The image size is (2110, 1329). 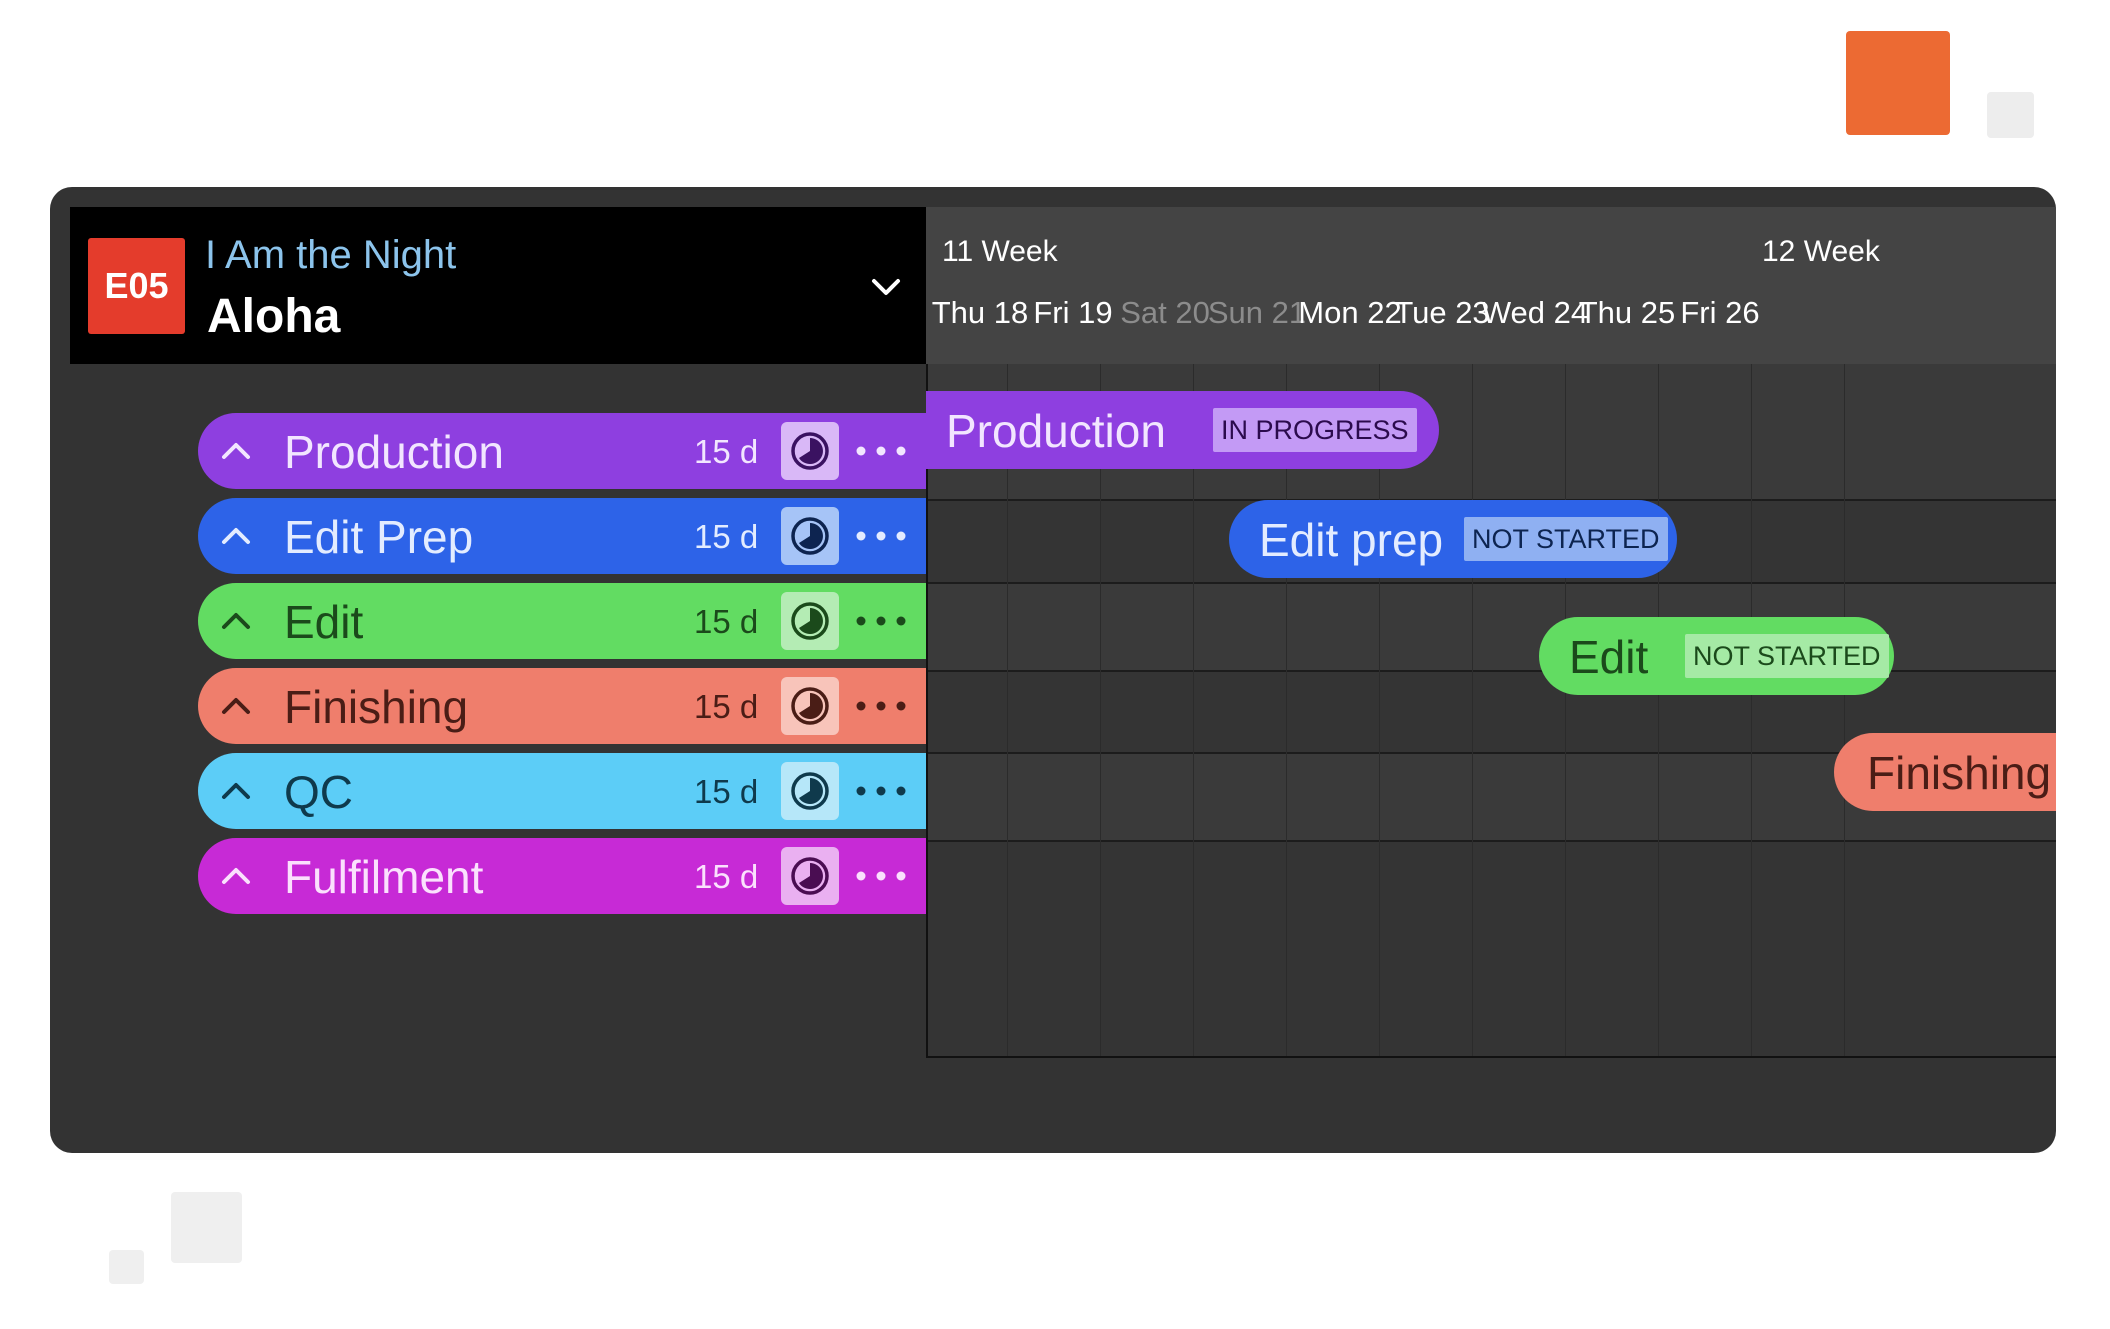 What do you see at coordinates (562, 791) in the screenshot?
I see `phase-row: QC 15 d` at bounding box center [562, 791].